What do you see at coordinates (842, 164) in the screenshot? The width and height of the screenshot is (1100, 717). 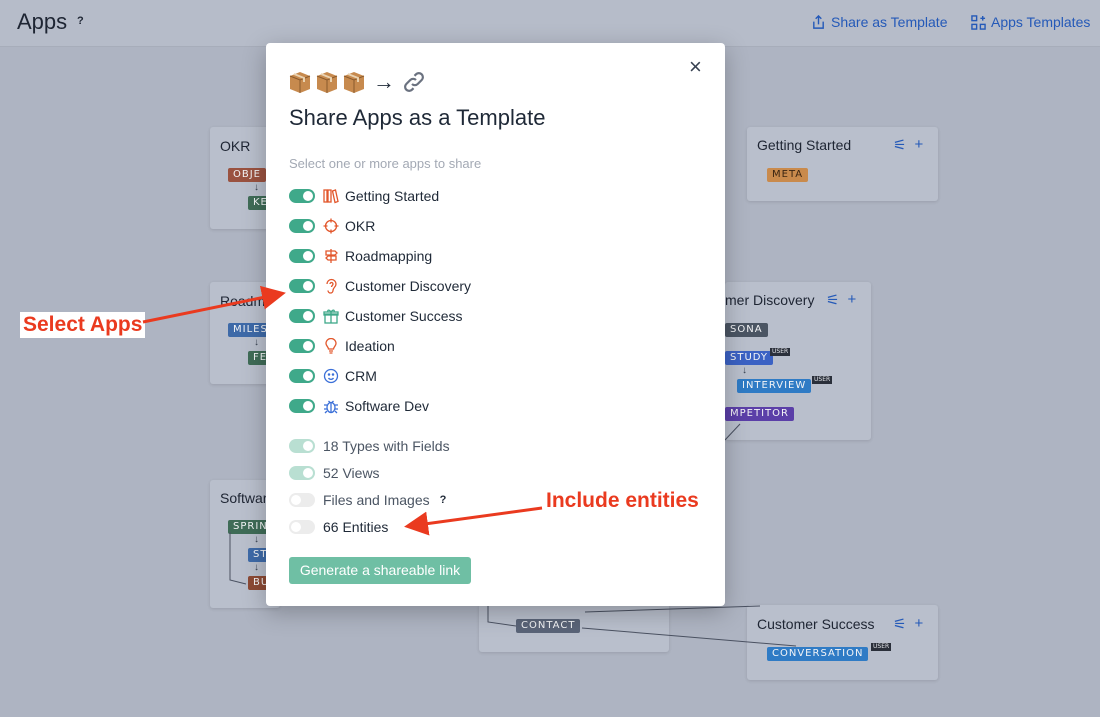 I see `getting-started-card: Getting Started ⚟ + META` at bounding box center [842, 164].